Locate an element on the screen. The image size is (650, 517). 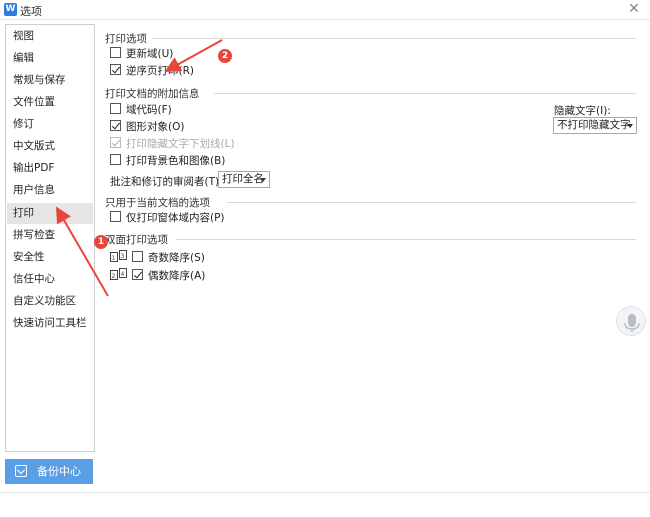
form-only-checkbox is located at coordinates (115, 216).